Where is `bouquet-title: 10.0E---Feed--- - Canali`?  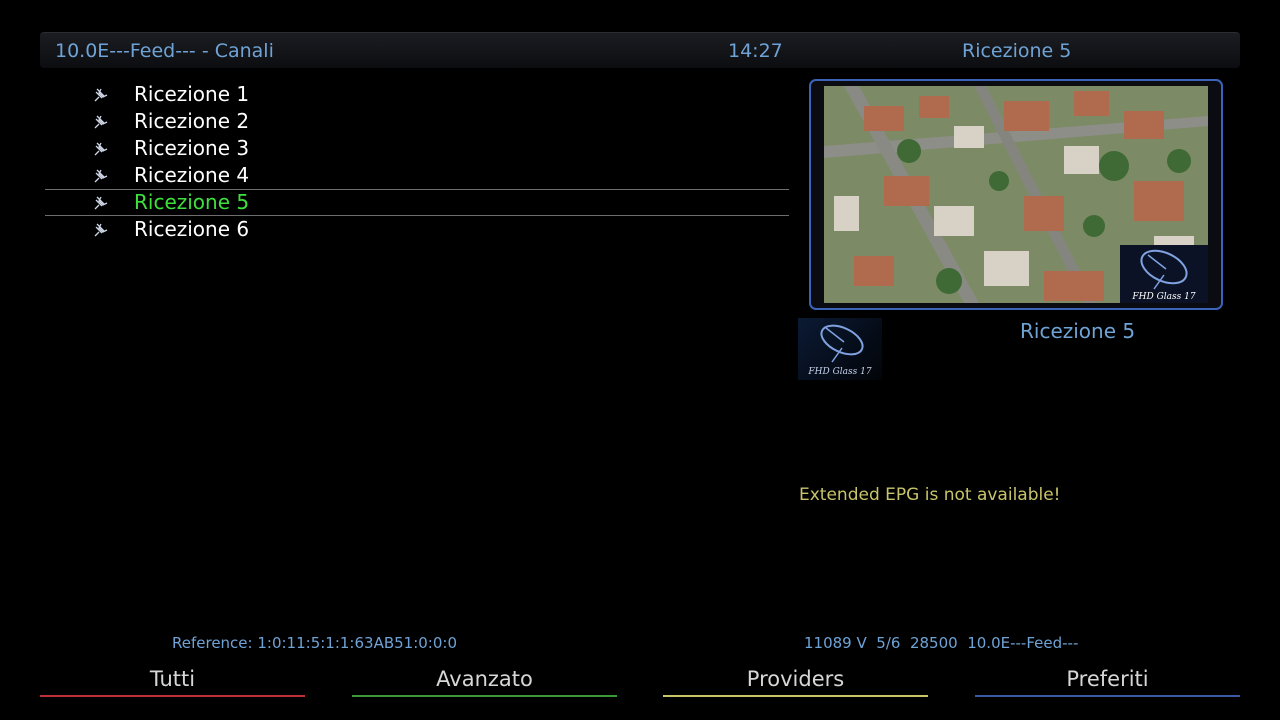
bouquet-title: 10.0E---Feed--- - Canali is located at coordinates (164, 51).